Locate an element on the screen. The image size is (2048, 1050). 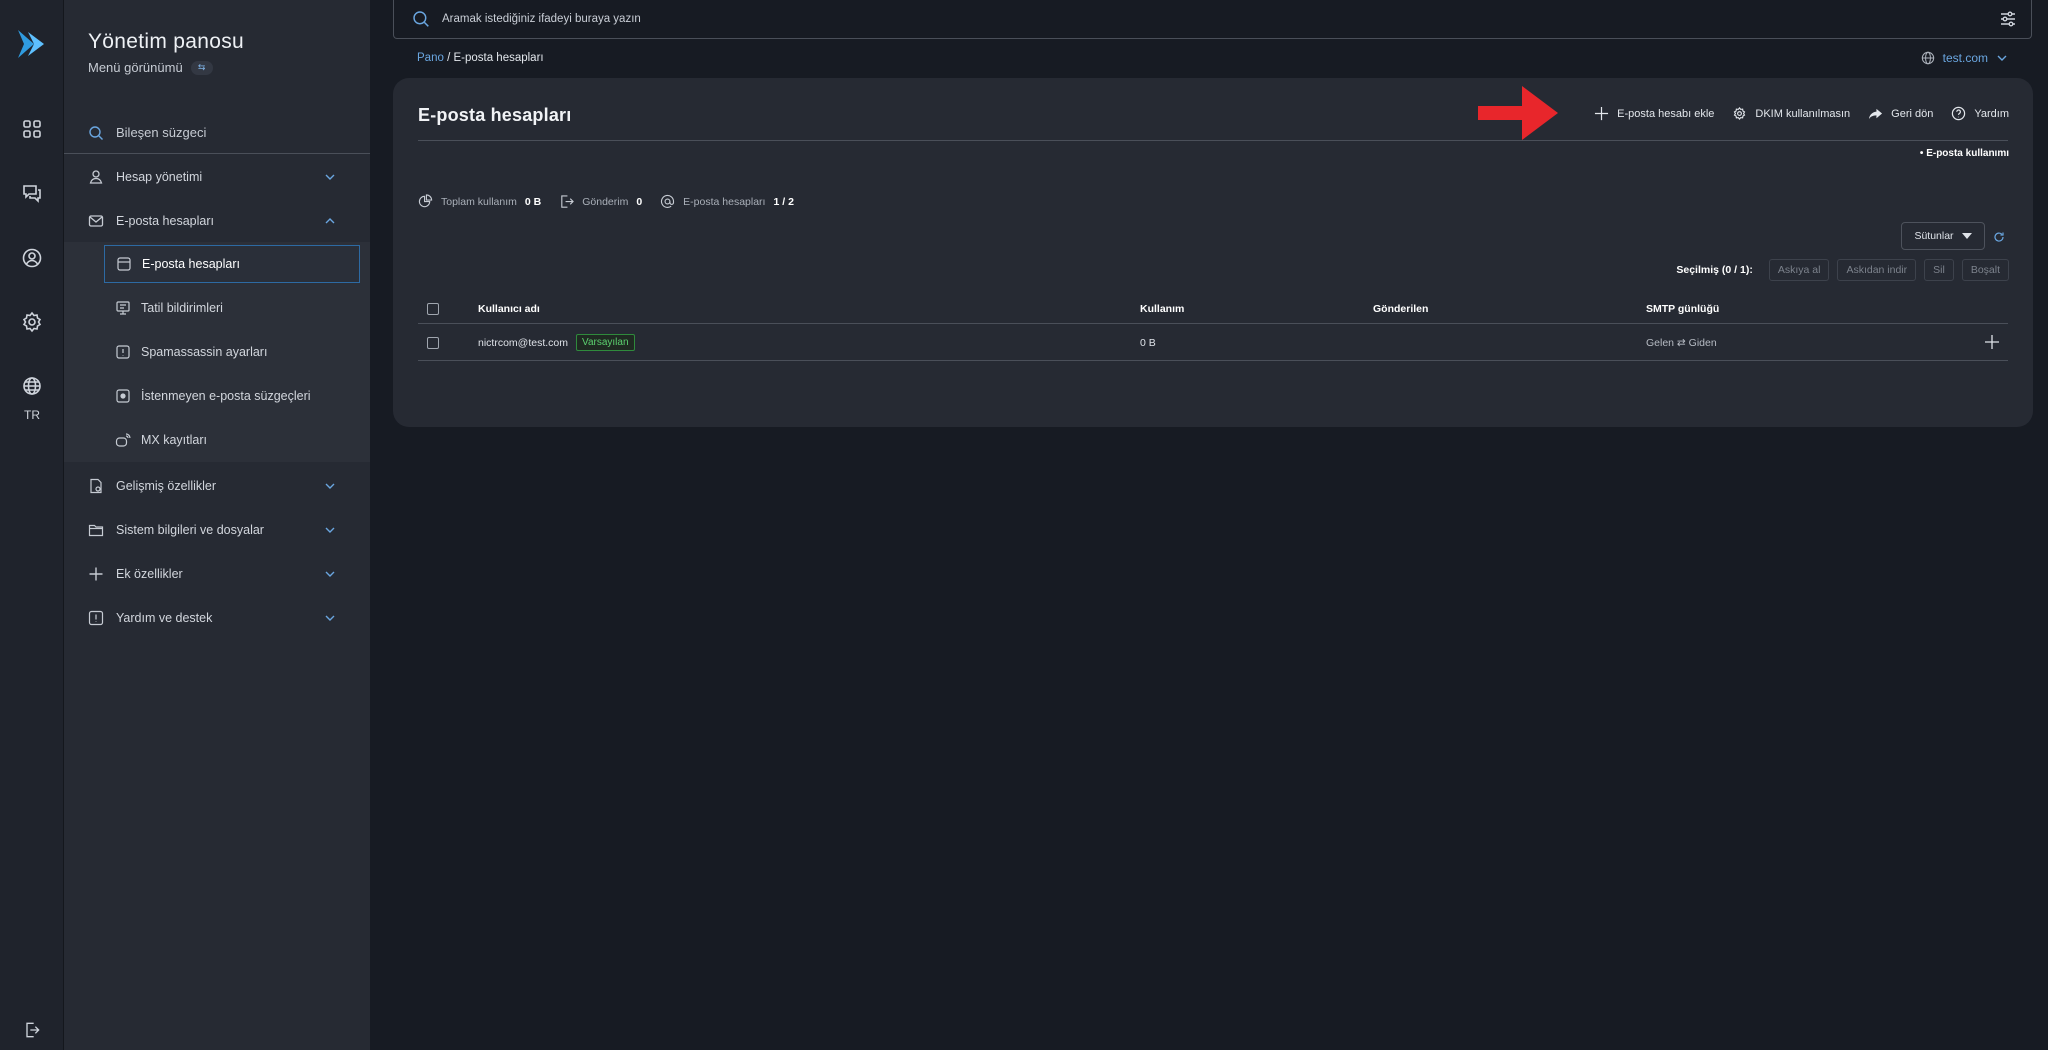
row-checkbox is located at coordinates (433, 342).